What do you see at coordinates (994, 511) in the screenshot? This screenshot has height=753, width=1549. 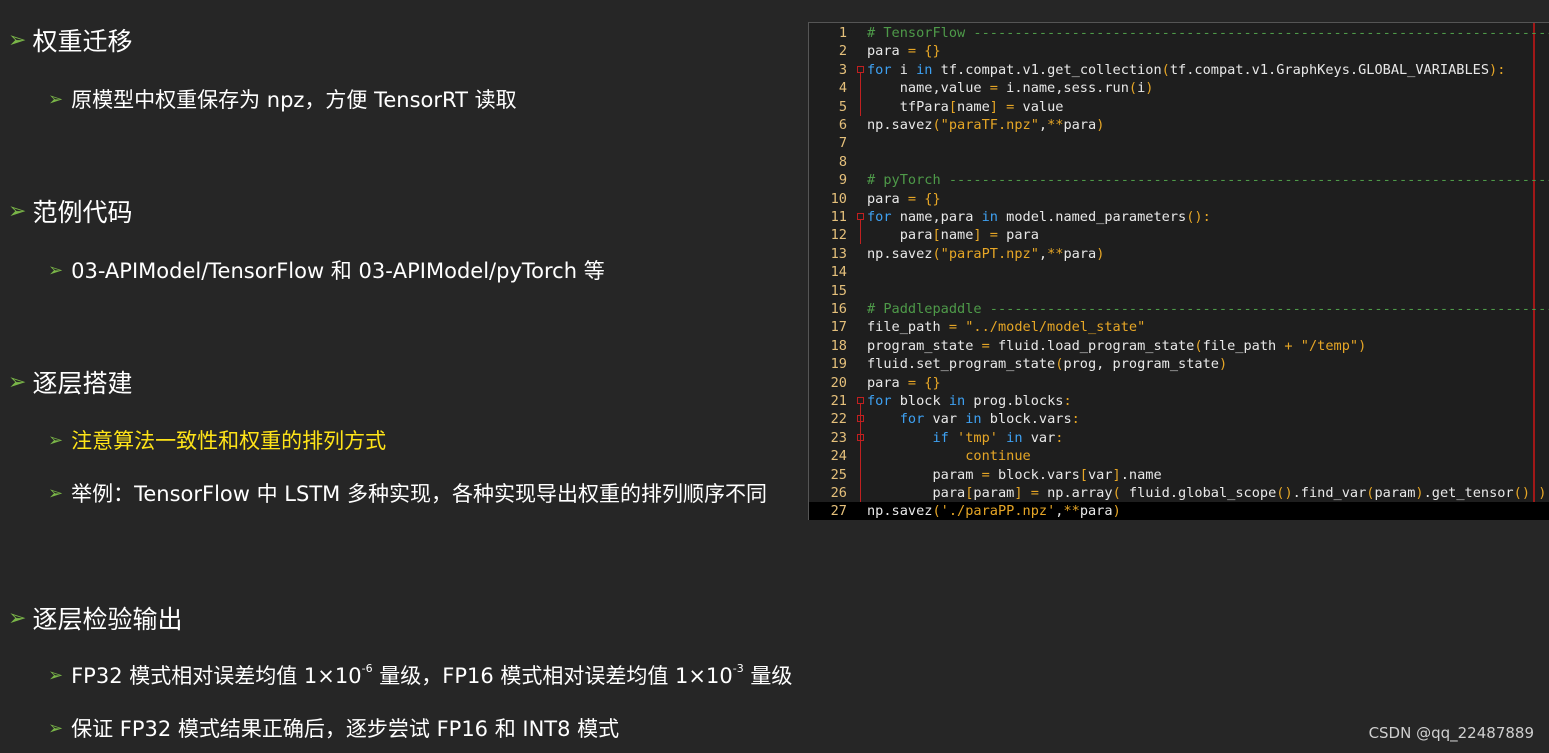 I see `code-text: np.savez('./paraPP.npz',**para)` at bounding box center [994, 511].